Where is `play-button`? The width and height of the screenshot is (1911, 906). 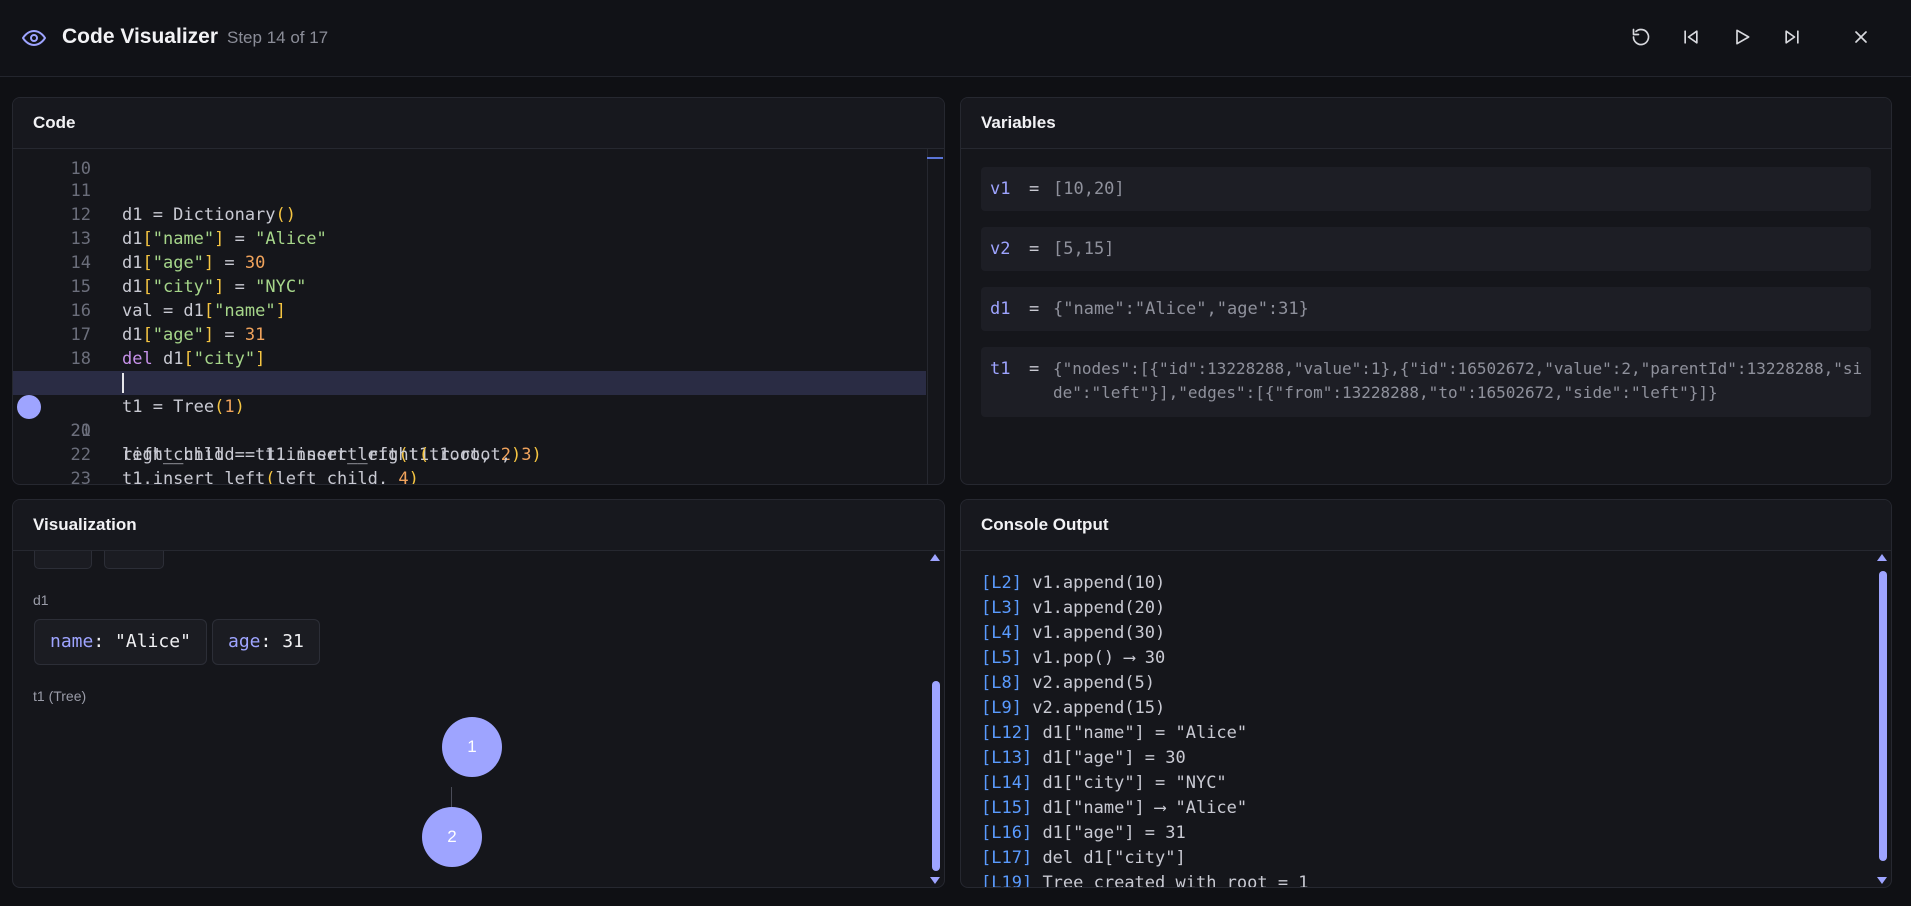 play-button is located at coordinates (1742, 39).